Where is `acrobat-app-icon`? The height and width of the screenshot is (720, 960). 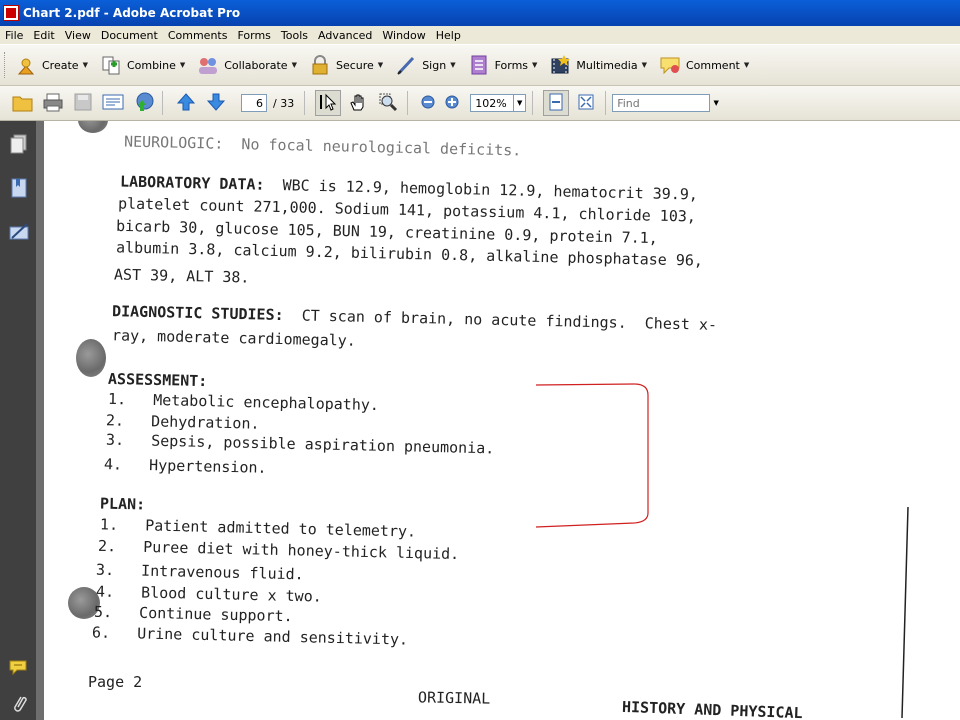 acrobat-app-icon is located at coordinates (11, 13).